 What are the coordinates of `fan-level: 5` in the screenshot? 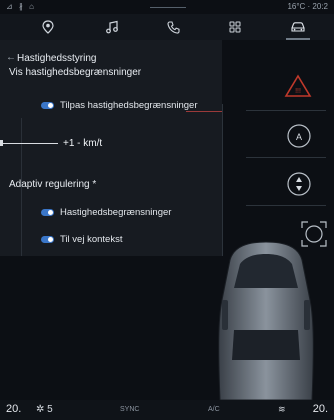 It's located at (50, 409).